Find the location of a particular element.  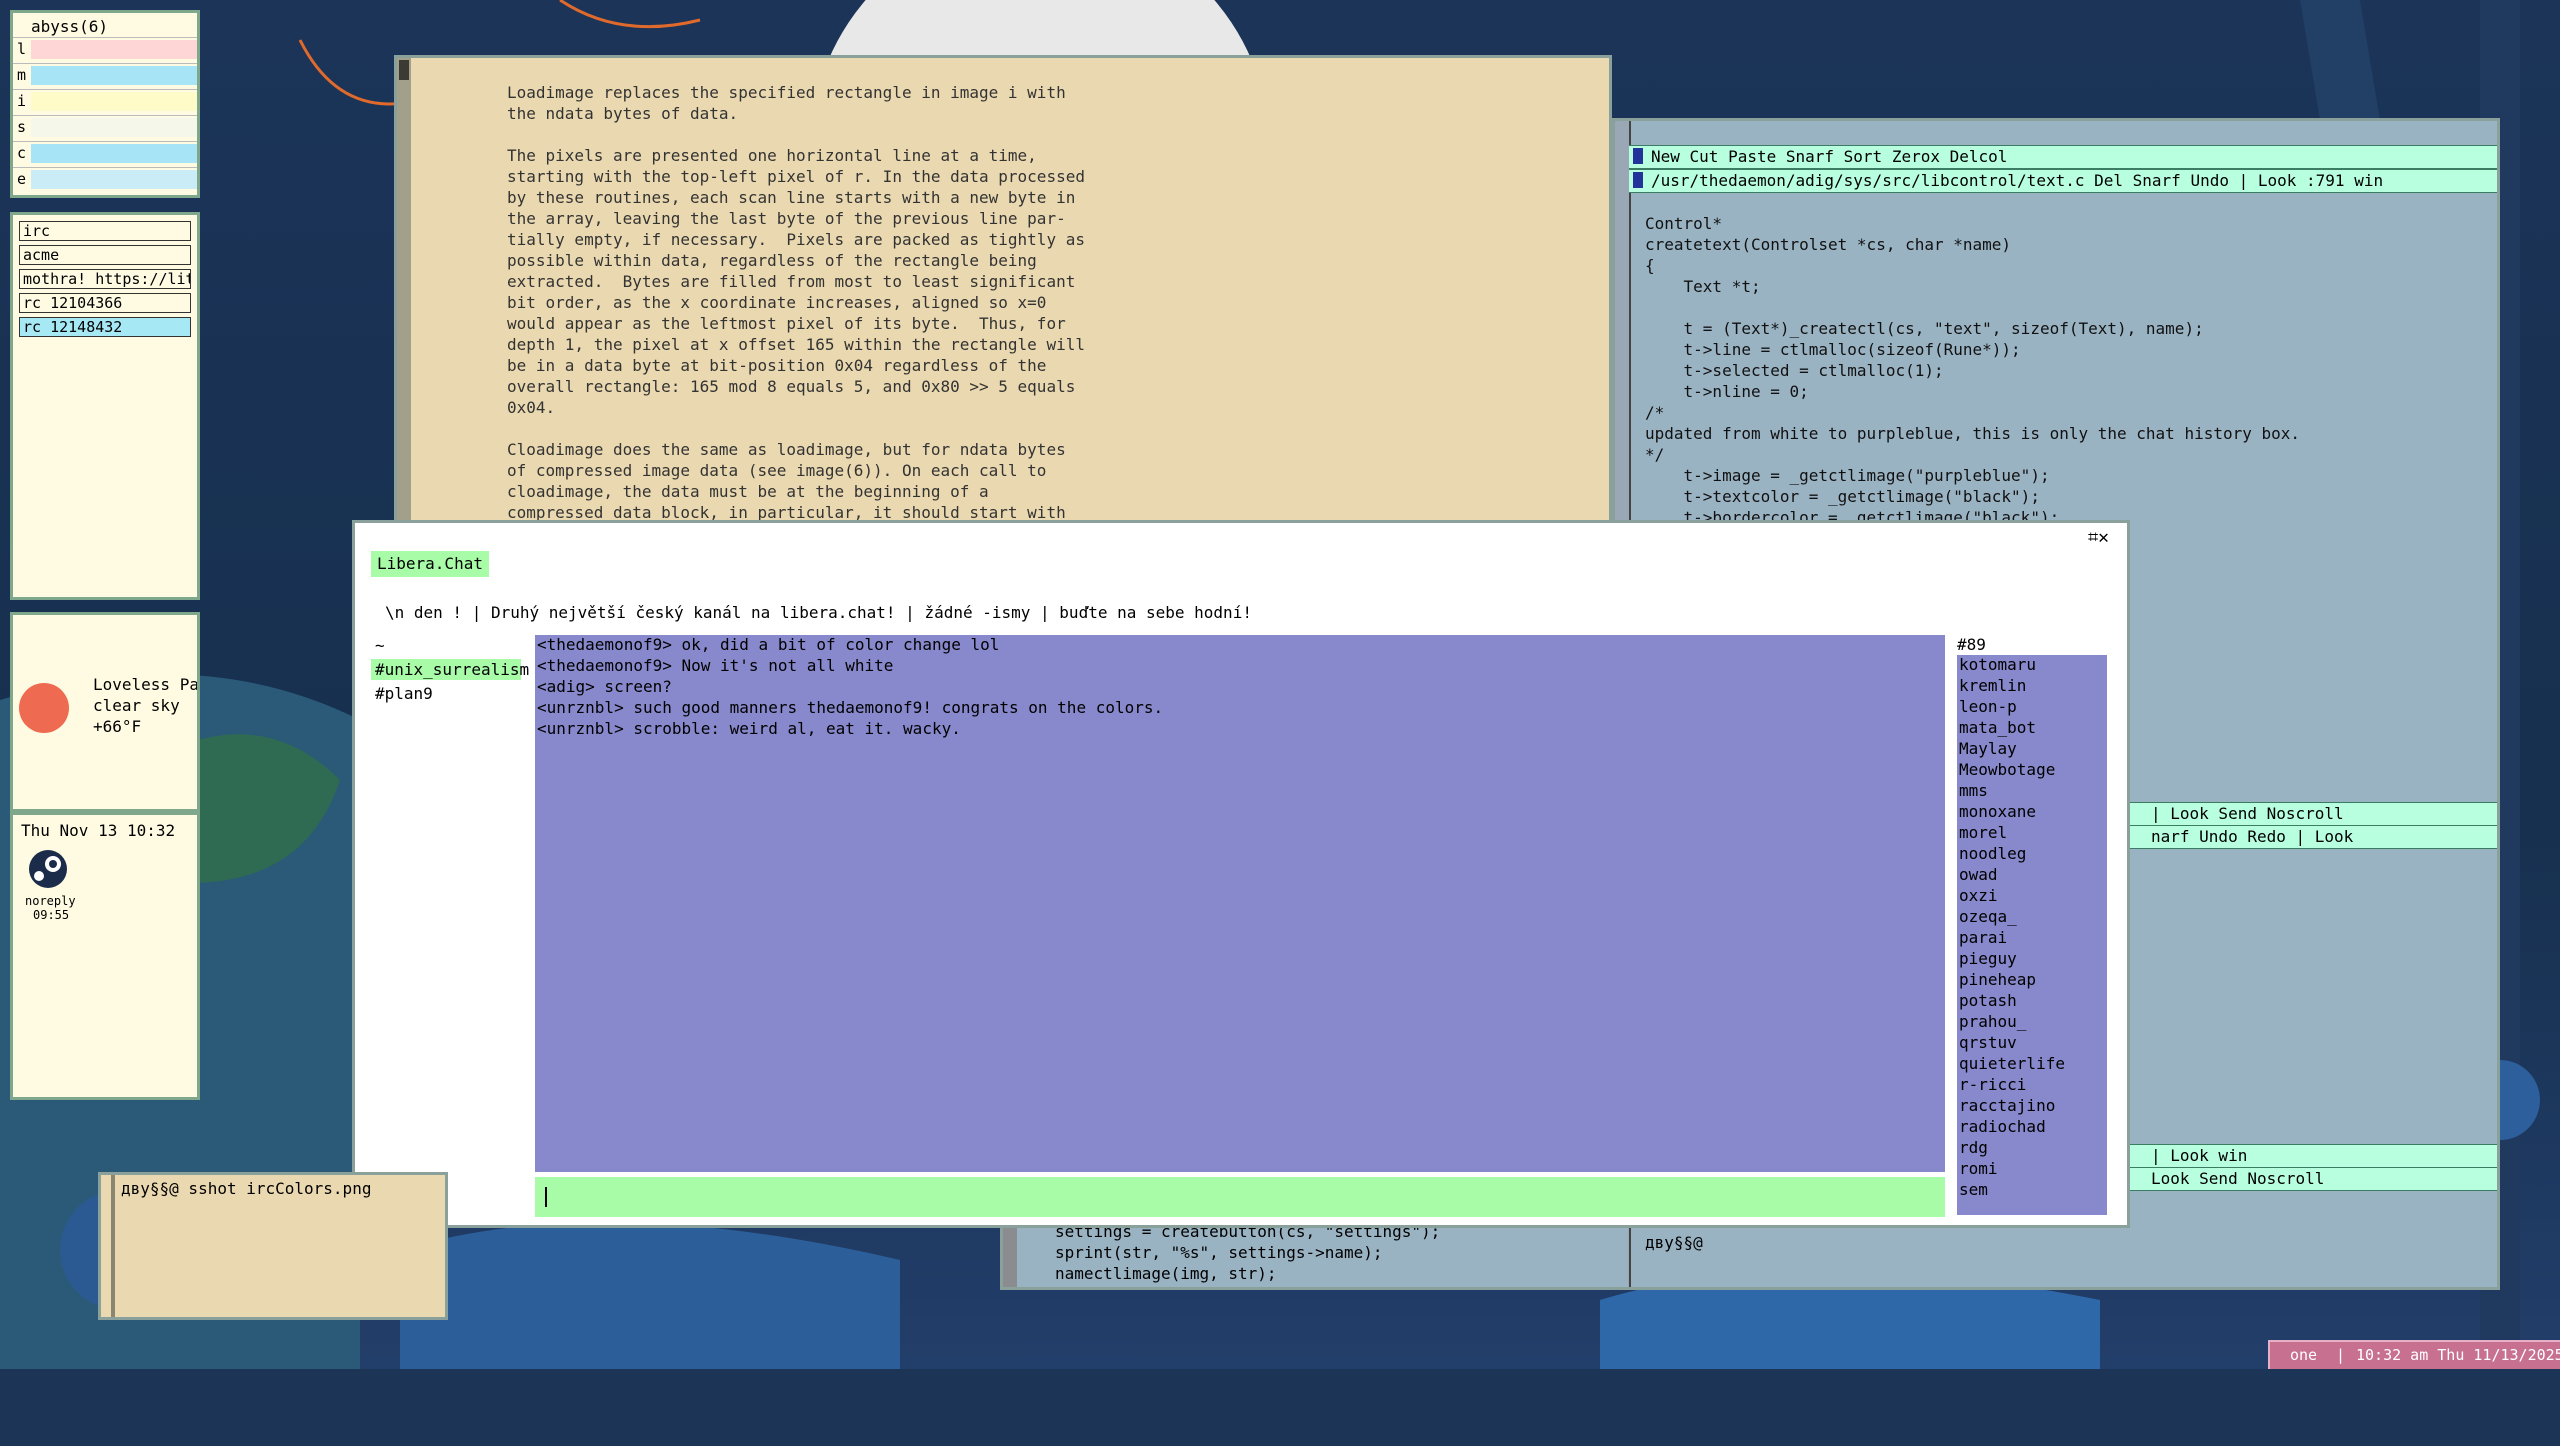

stat-label: c is located at coordinates (22, 153).